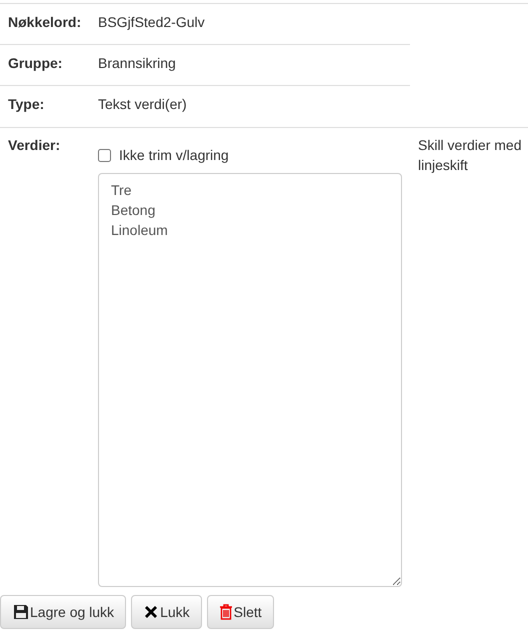  What do you see at coordinates (470, 155) in the screenshot?
I see `help-text: Skill verdier med linjeskift` at bounding box center [470, 155].